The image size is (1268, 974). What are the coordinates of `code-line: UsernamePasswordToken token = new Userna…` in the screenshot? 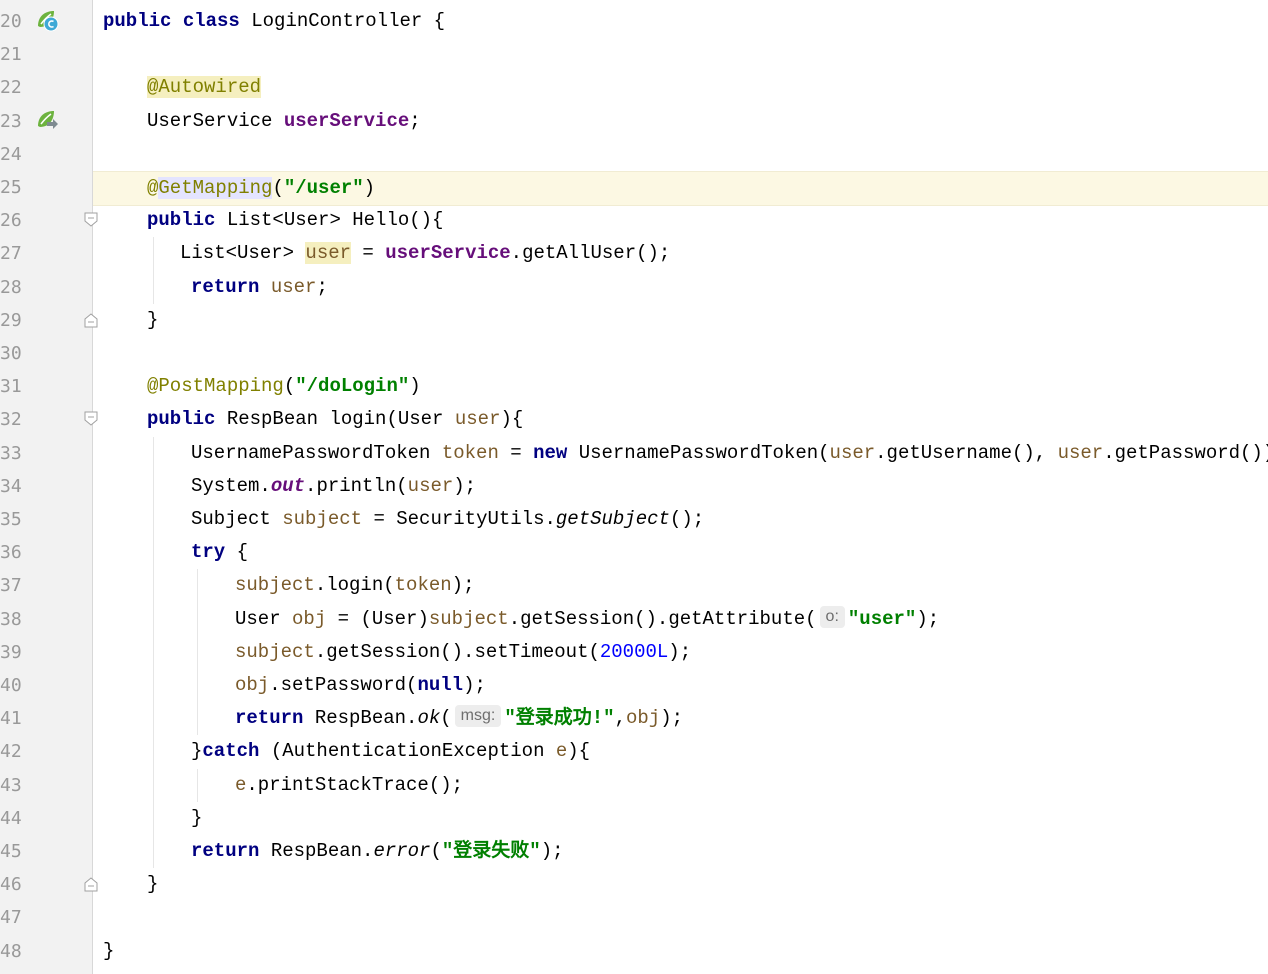 It's located at (680, 453).